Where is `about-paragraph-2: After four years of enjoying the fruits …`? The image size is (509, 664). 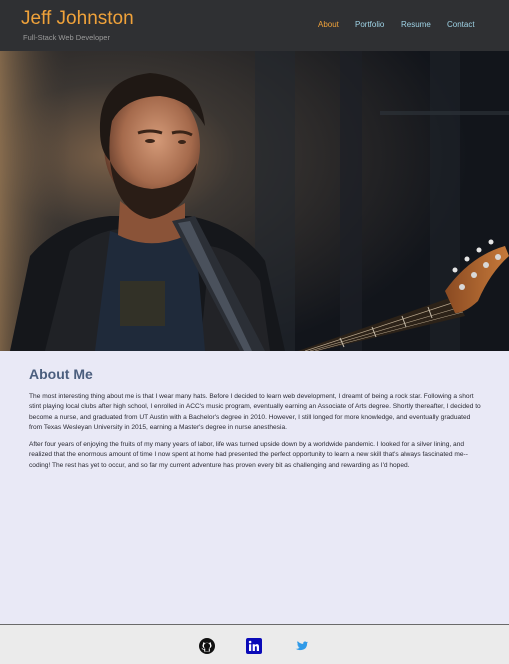
about-paragraph-2: After four years of enjoying the fruits … is located at coordinates (248, 455).